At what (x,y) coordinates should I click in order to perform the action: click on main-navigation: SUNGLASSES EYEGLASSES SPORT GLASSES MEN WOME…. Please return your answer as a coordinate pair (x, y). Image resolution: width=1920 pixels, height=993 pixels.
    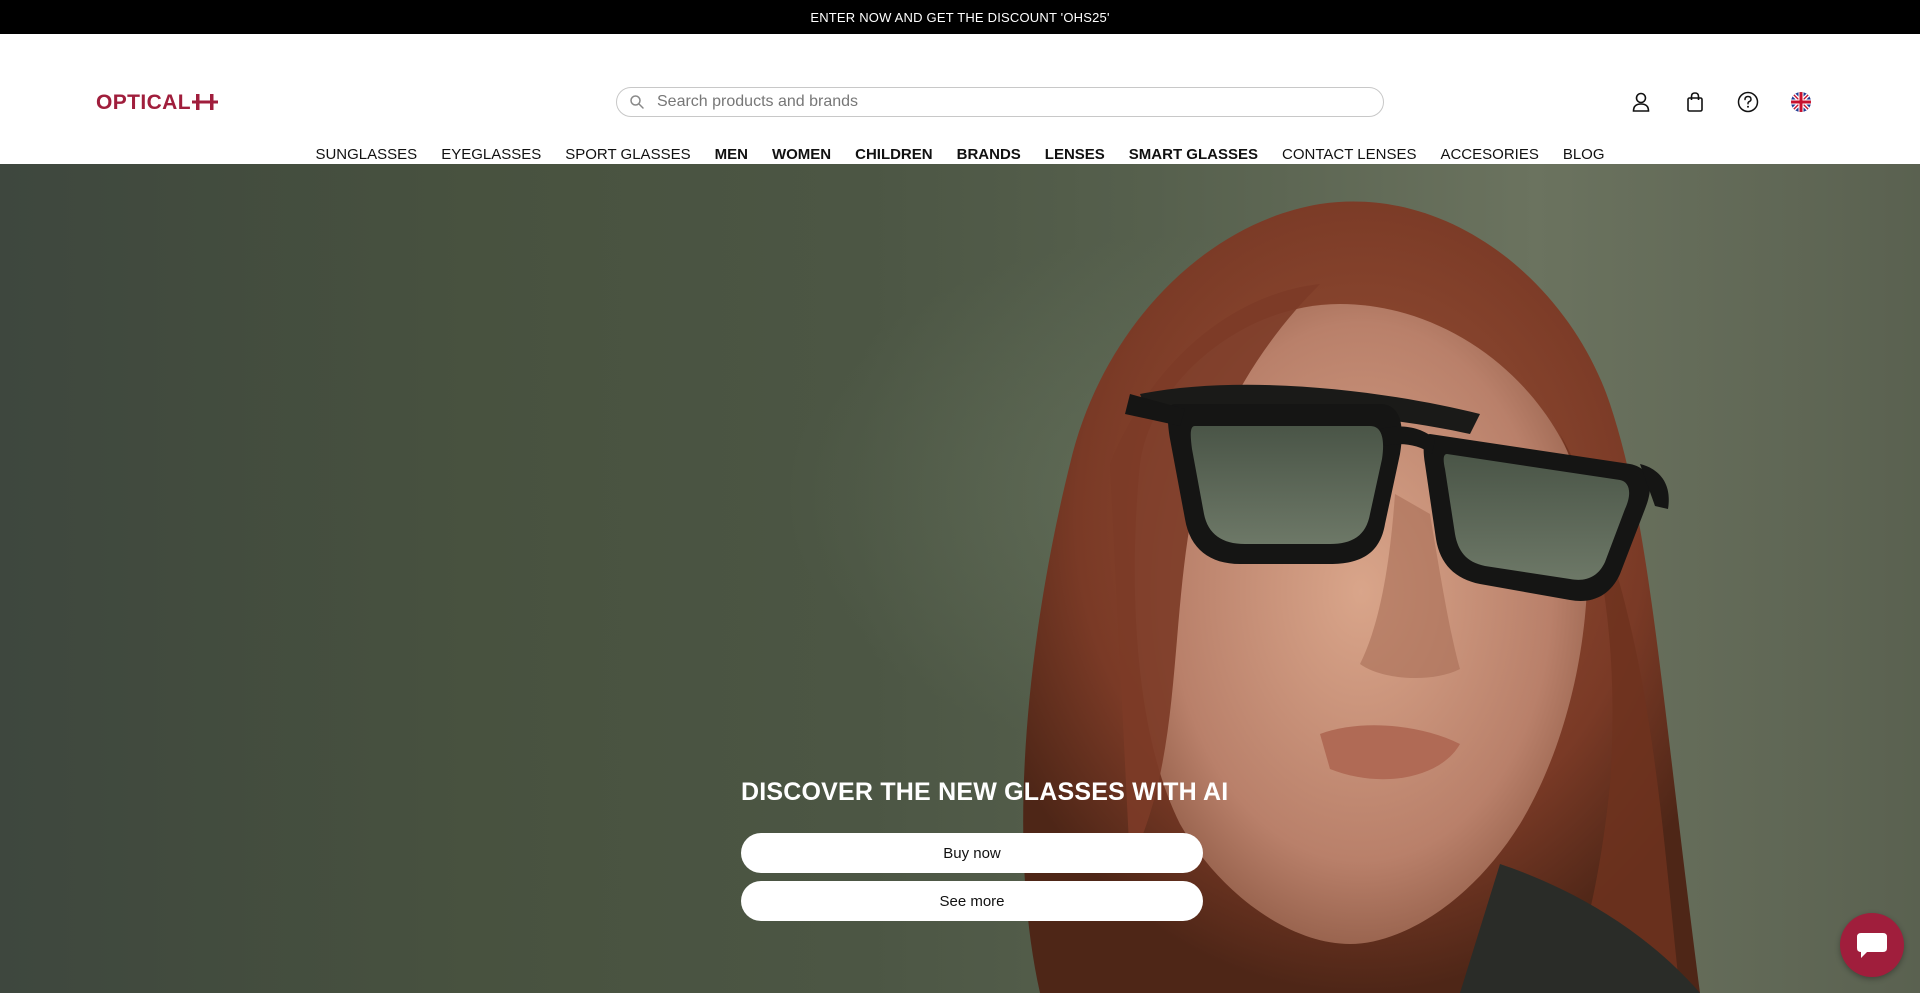
    Looking at the image, I should click on (960, 155).